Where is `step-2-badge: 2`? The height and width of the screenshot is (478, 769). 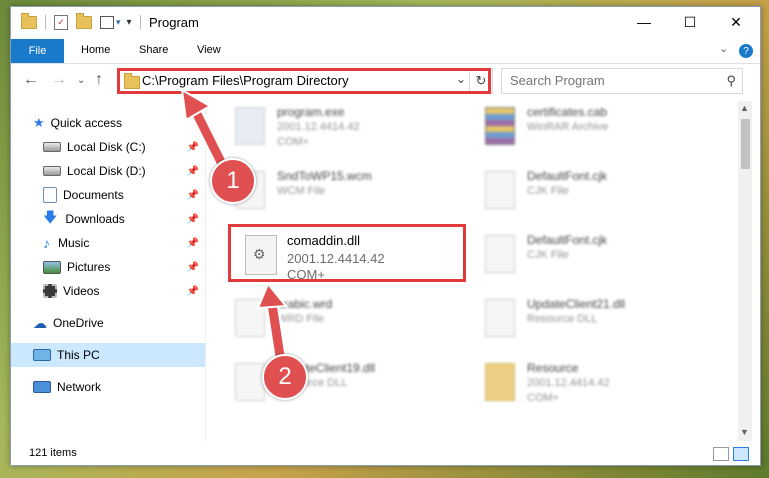
step-2-badge: 2 is located at coordinates (285, 377).